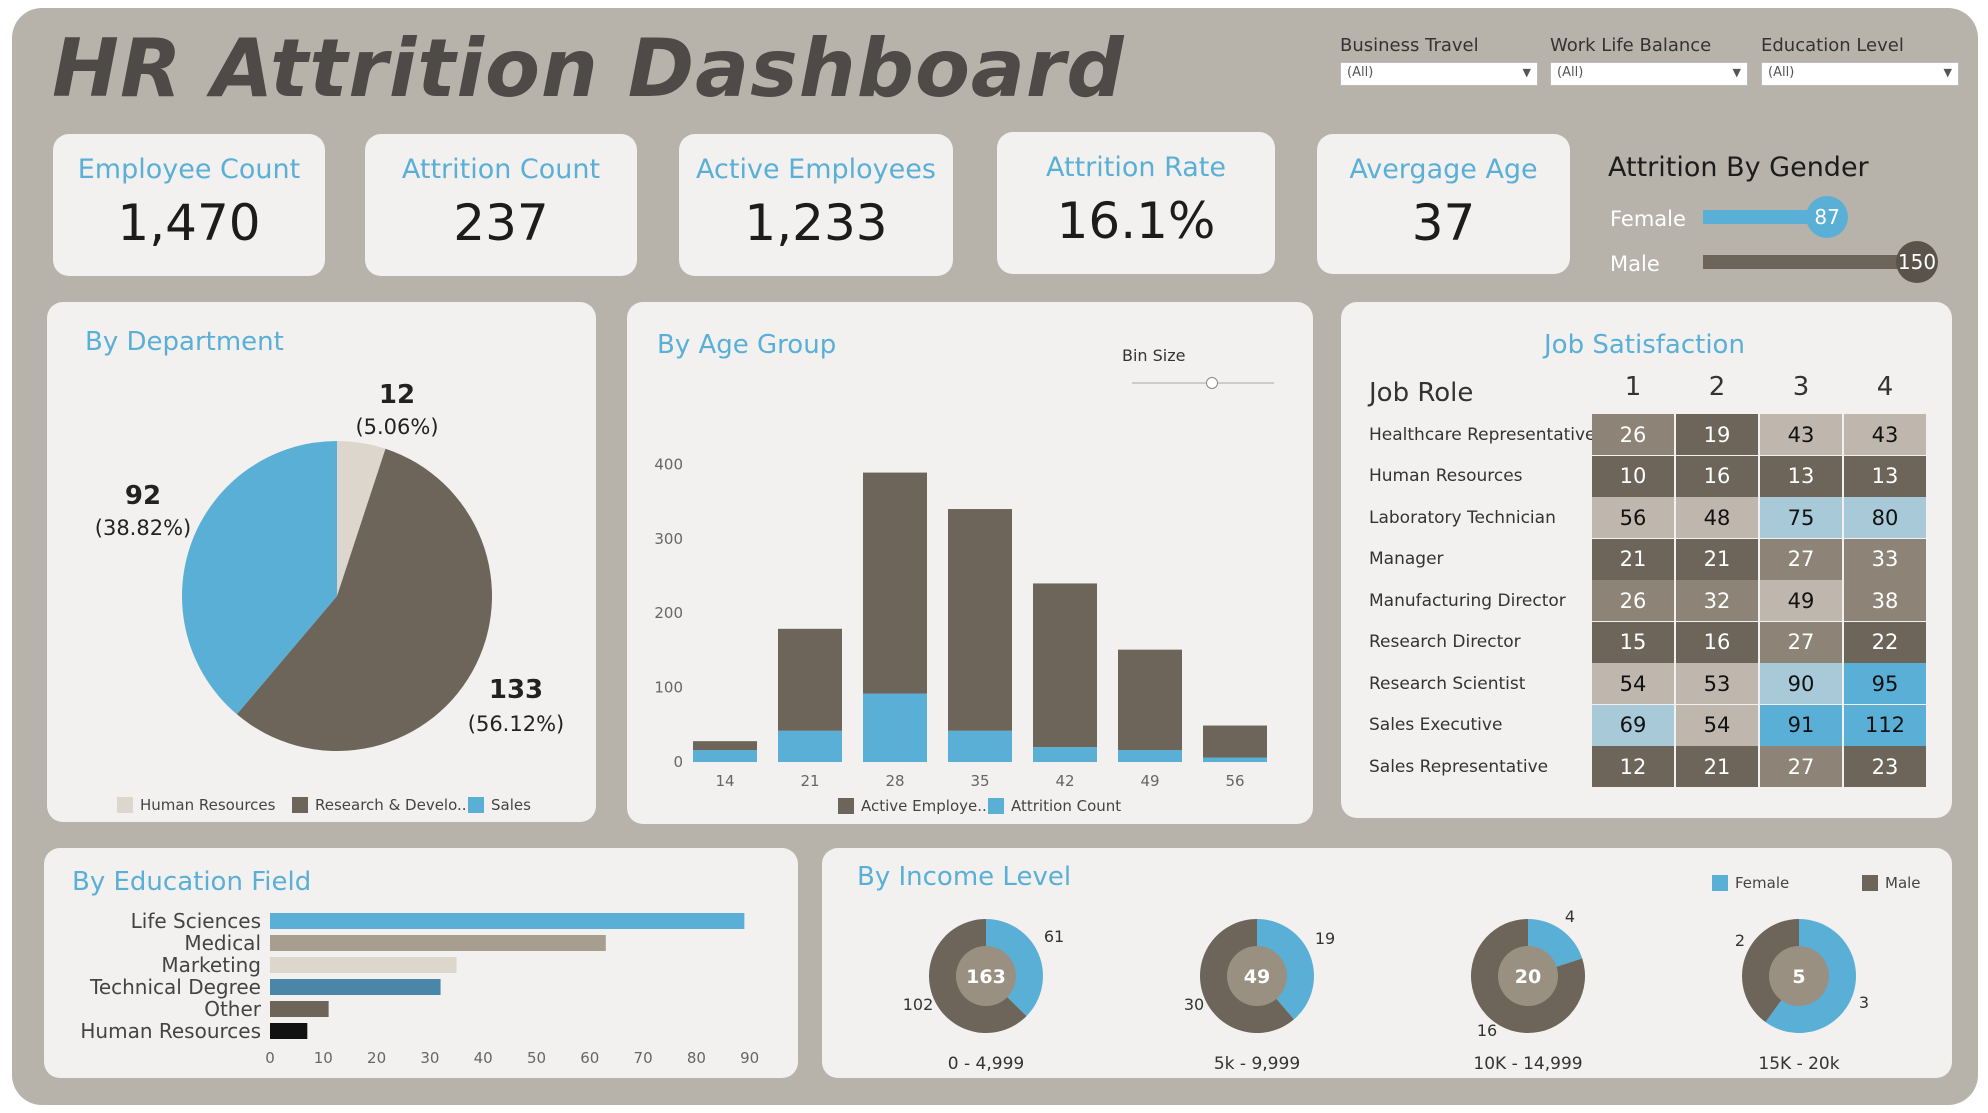  What do you see at coordinates (1570, 916) in the screenshot?
I see `donut-female-label: 4` at bounding box center [1570, 916].